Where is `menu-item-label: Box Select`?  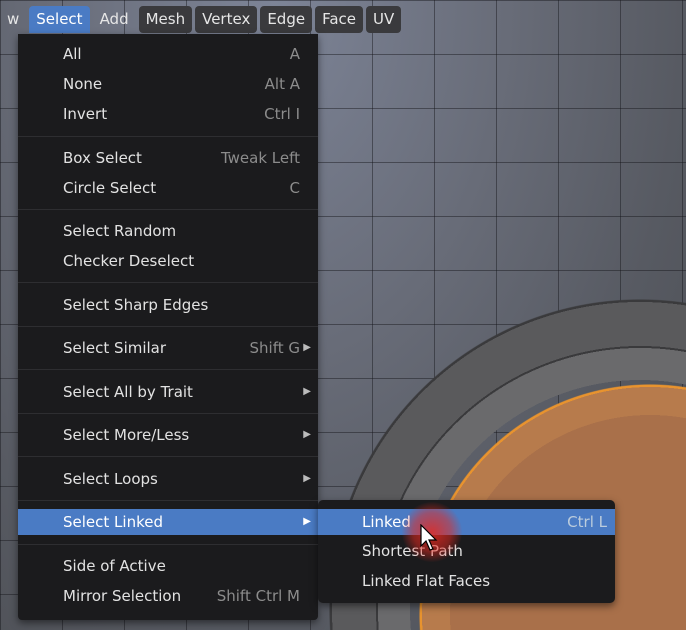 menu-item-label: Box Select is located at coordinates (102, 158).